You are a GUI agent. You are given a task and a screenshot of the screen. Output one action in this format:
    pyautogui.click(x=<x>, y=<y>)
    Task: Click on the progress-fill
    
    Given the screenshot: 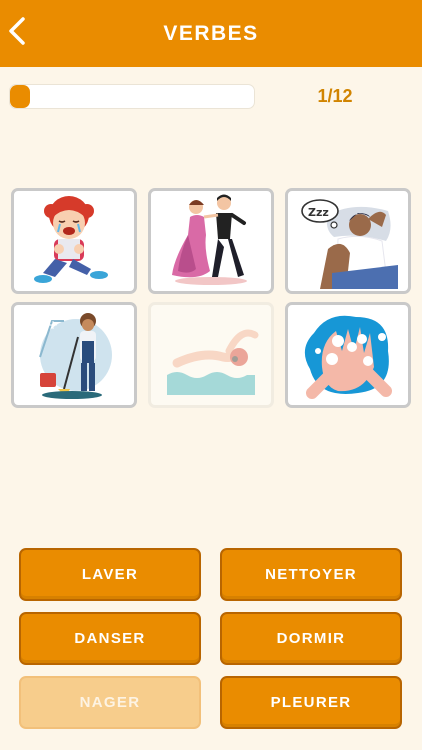 What is the action you would take?
    pyautogui.click(x=20, y=96)
    